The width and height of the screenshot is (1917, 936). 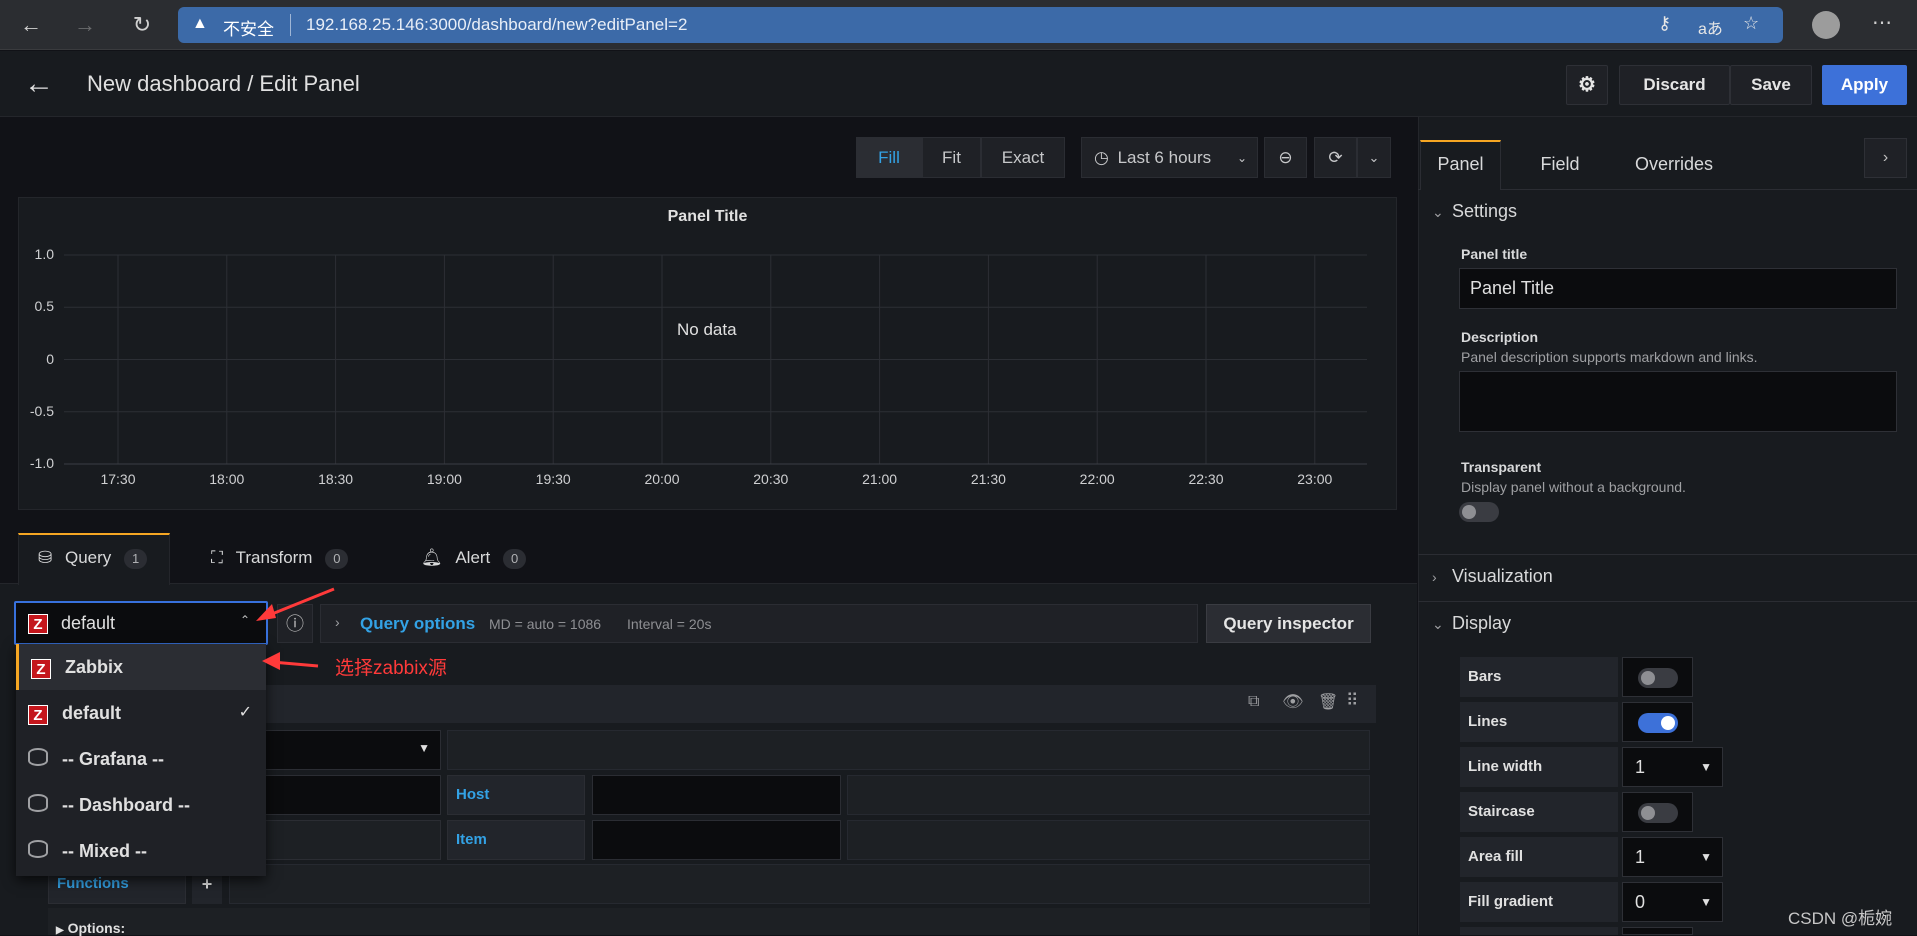 What do you see at coordinates (1539, 767) in the screenshot?
I see `line-width-label: Line width` at bounding box center [1539, 767].